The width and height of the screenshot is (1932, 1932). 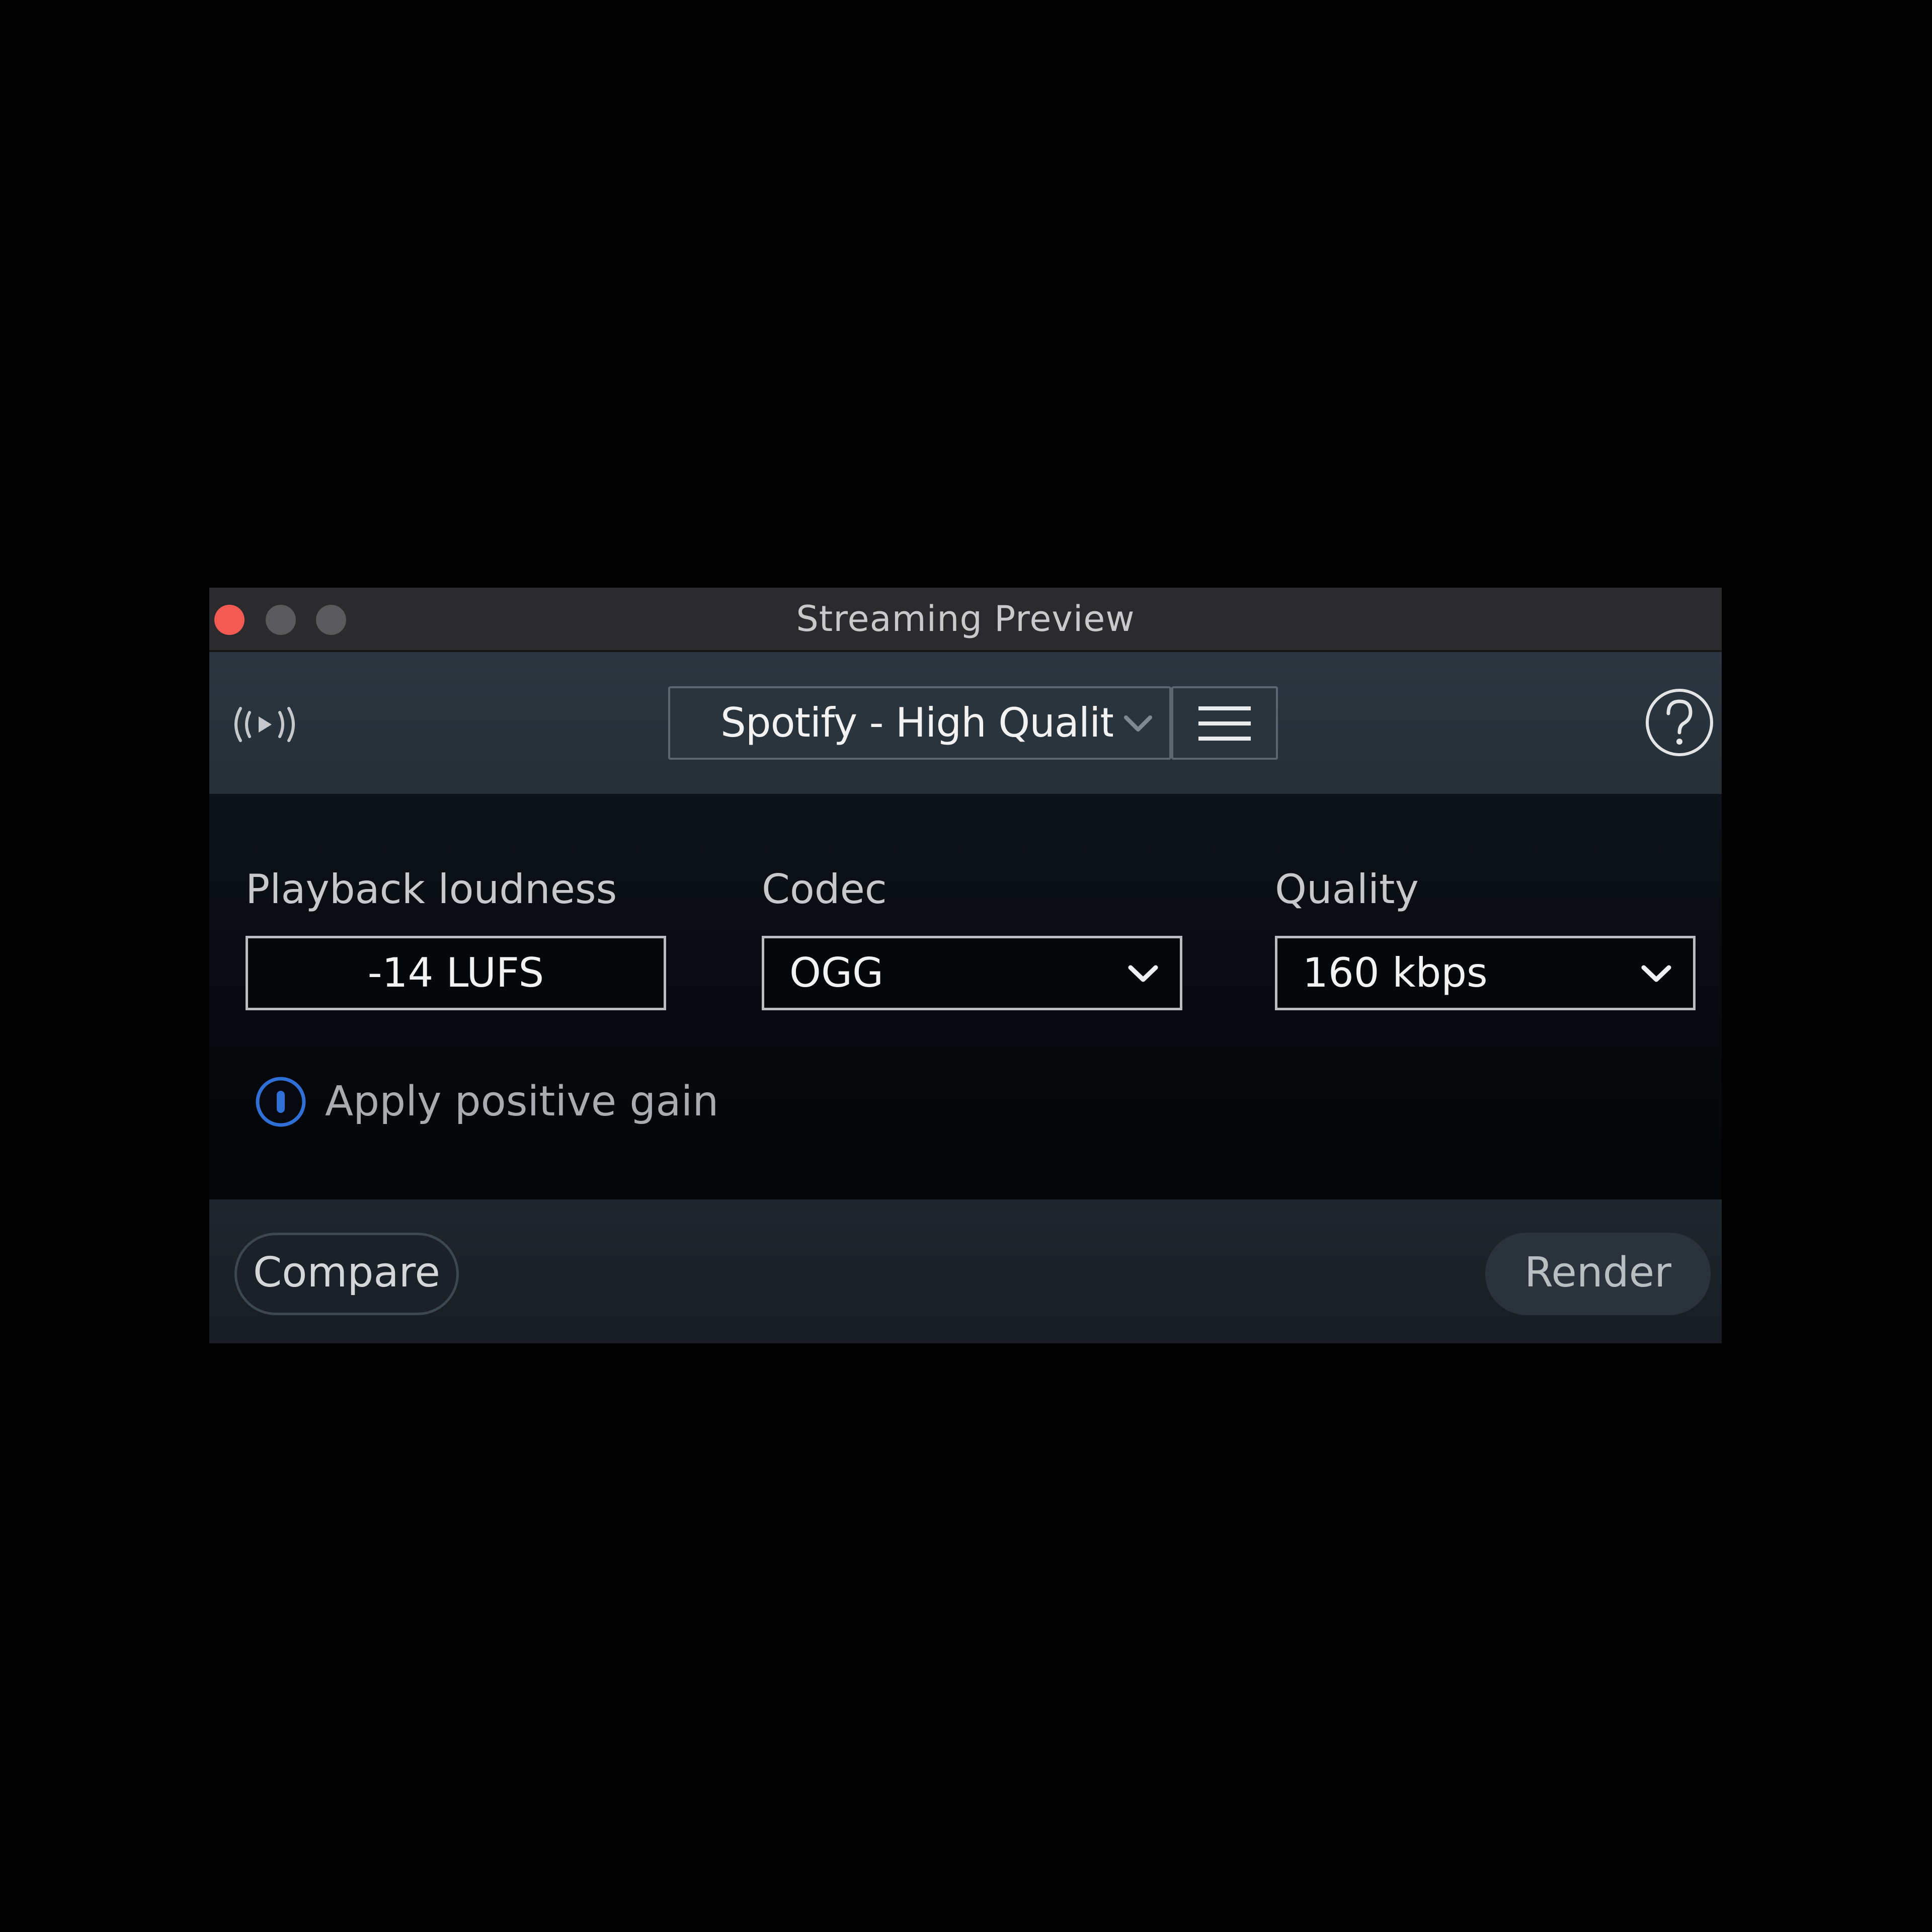 I want to click on codec-label: Codec, so click(x=825, y=889).